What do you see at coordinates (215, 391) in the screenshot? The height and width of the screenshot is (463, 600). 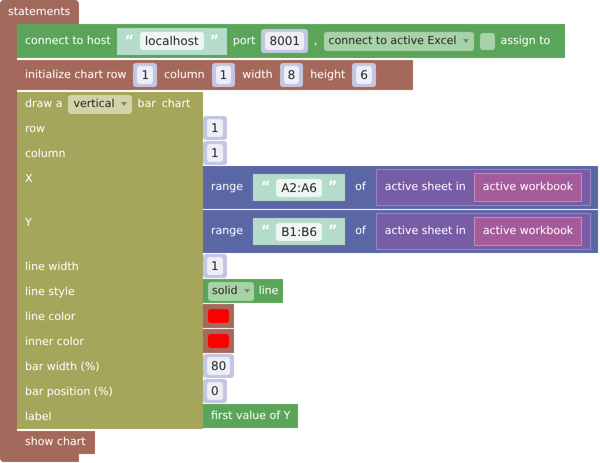 I see `number-field: 0` at bounding box center [215, 391].